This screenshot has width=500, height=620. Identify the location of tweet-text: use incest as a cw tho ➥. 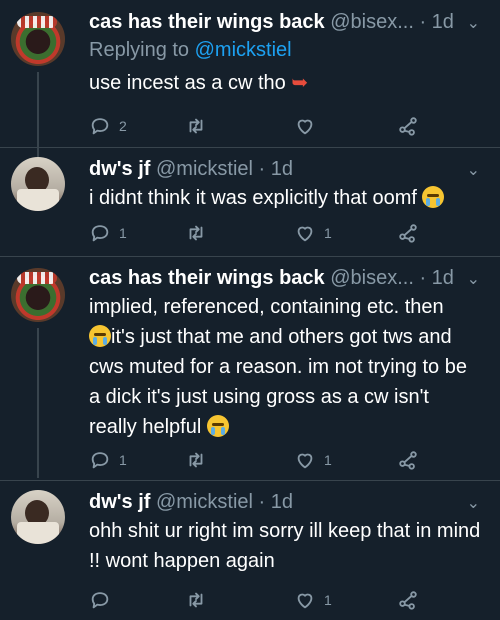
(285, 83).